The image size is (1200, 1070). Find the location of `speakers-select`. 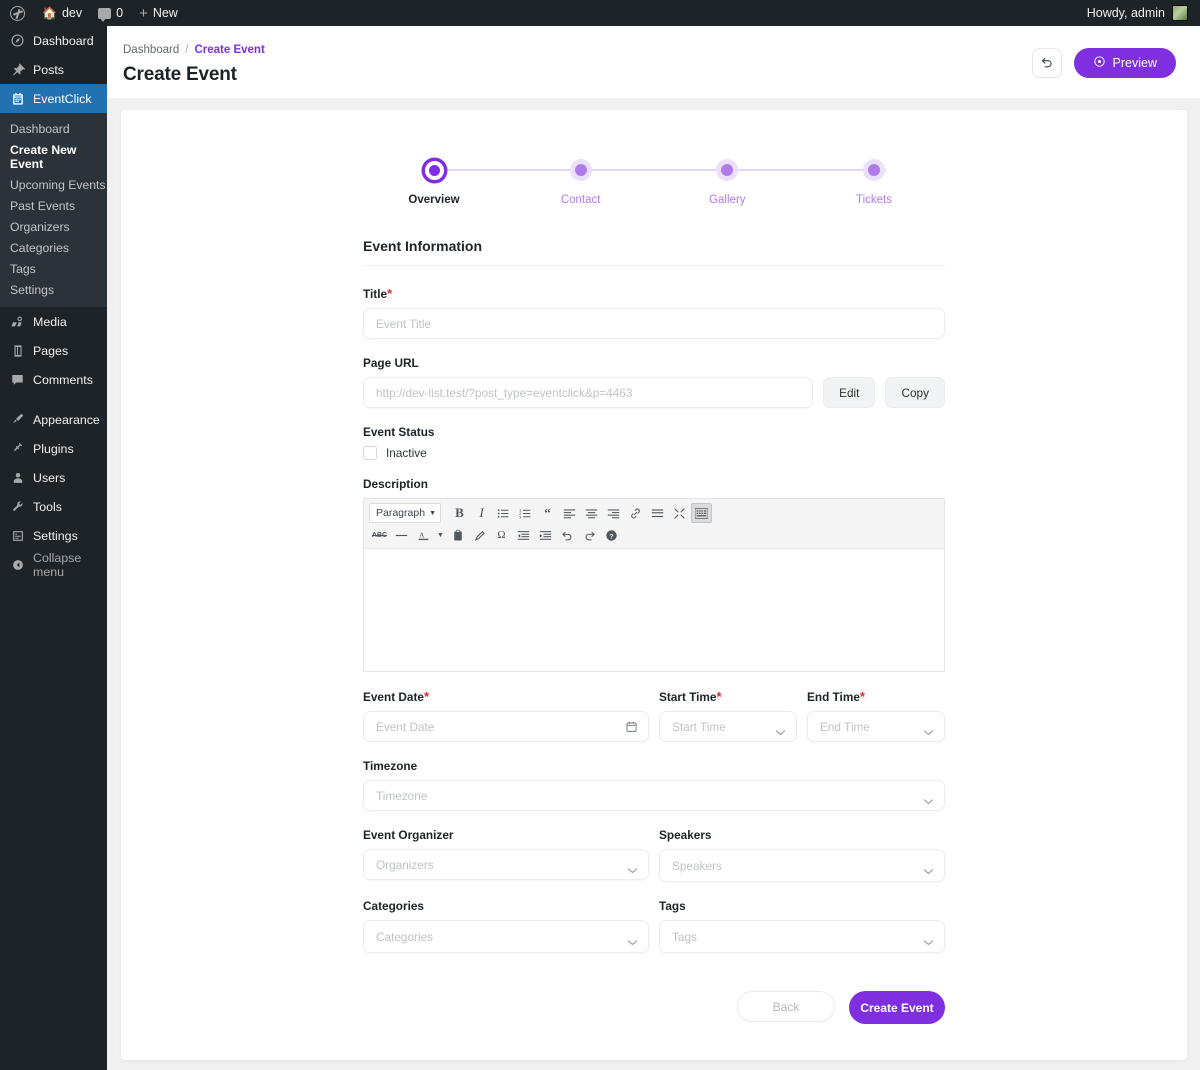

speakers-select is located at coordinates (802, 865).